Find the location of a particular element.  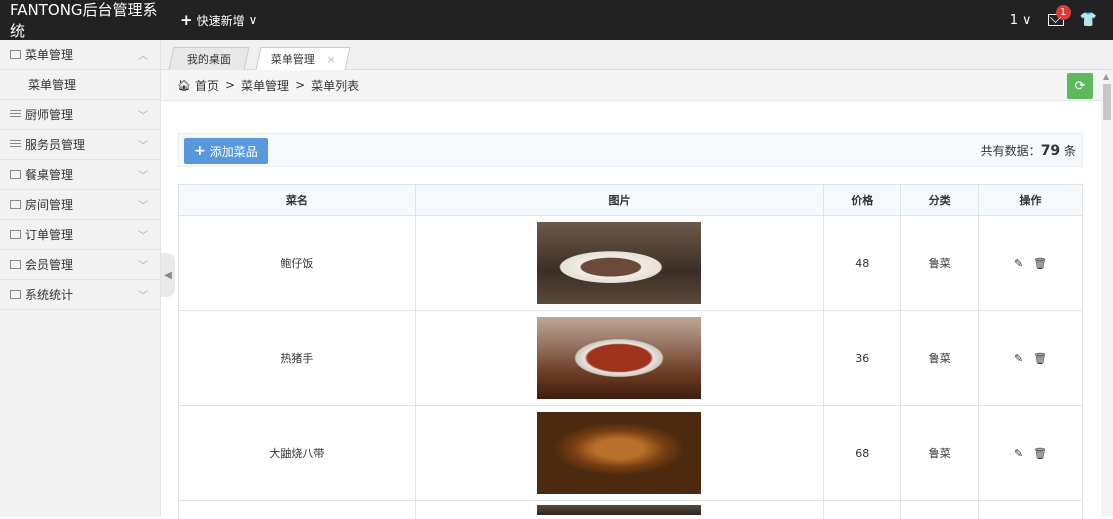

tab-menu-management: 菜单管理 × is located at coordinates (303, 58).